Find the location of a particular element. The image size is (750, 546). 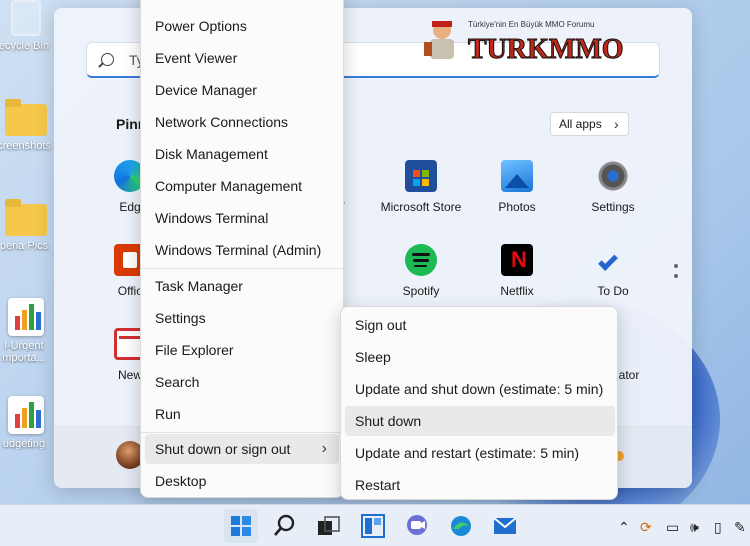

submenu-item-update-and-restart: Update and restart (estimate: 5 min) is located at coordinates (480, 453).